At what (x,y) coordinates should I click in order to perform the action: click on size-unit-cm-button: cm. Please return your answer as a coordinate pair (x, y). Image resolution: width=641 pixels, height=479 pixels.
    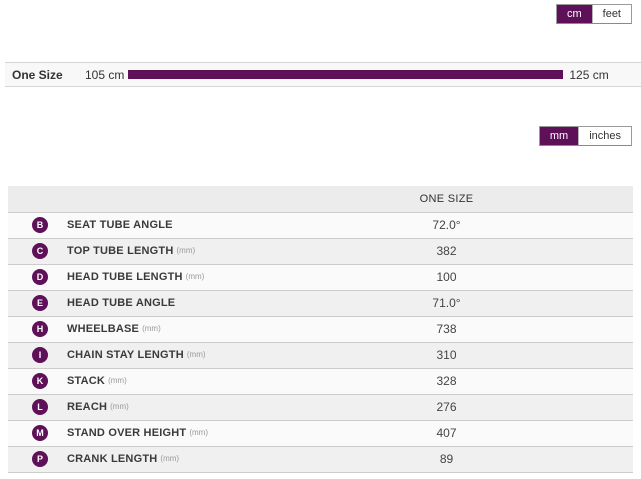
    Looking at the image, I should click on (574, 14).